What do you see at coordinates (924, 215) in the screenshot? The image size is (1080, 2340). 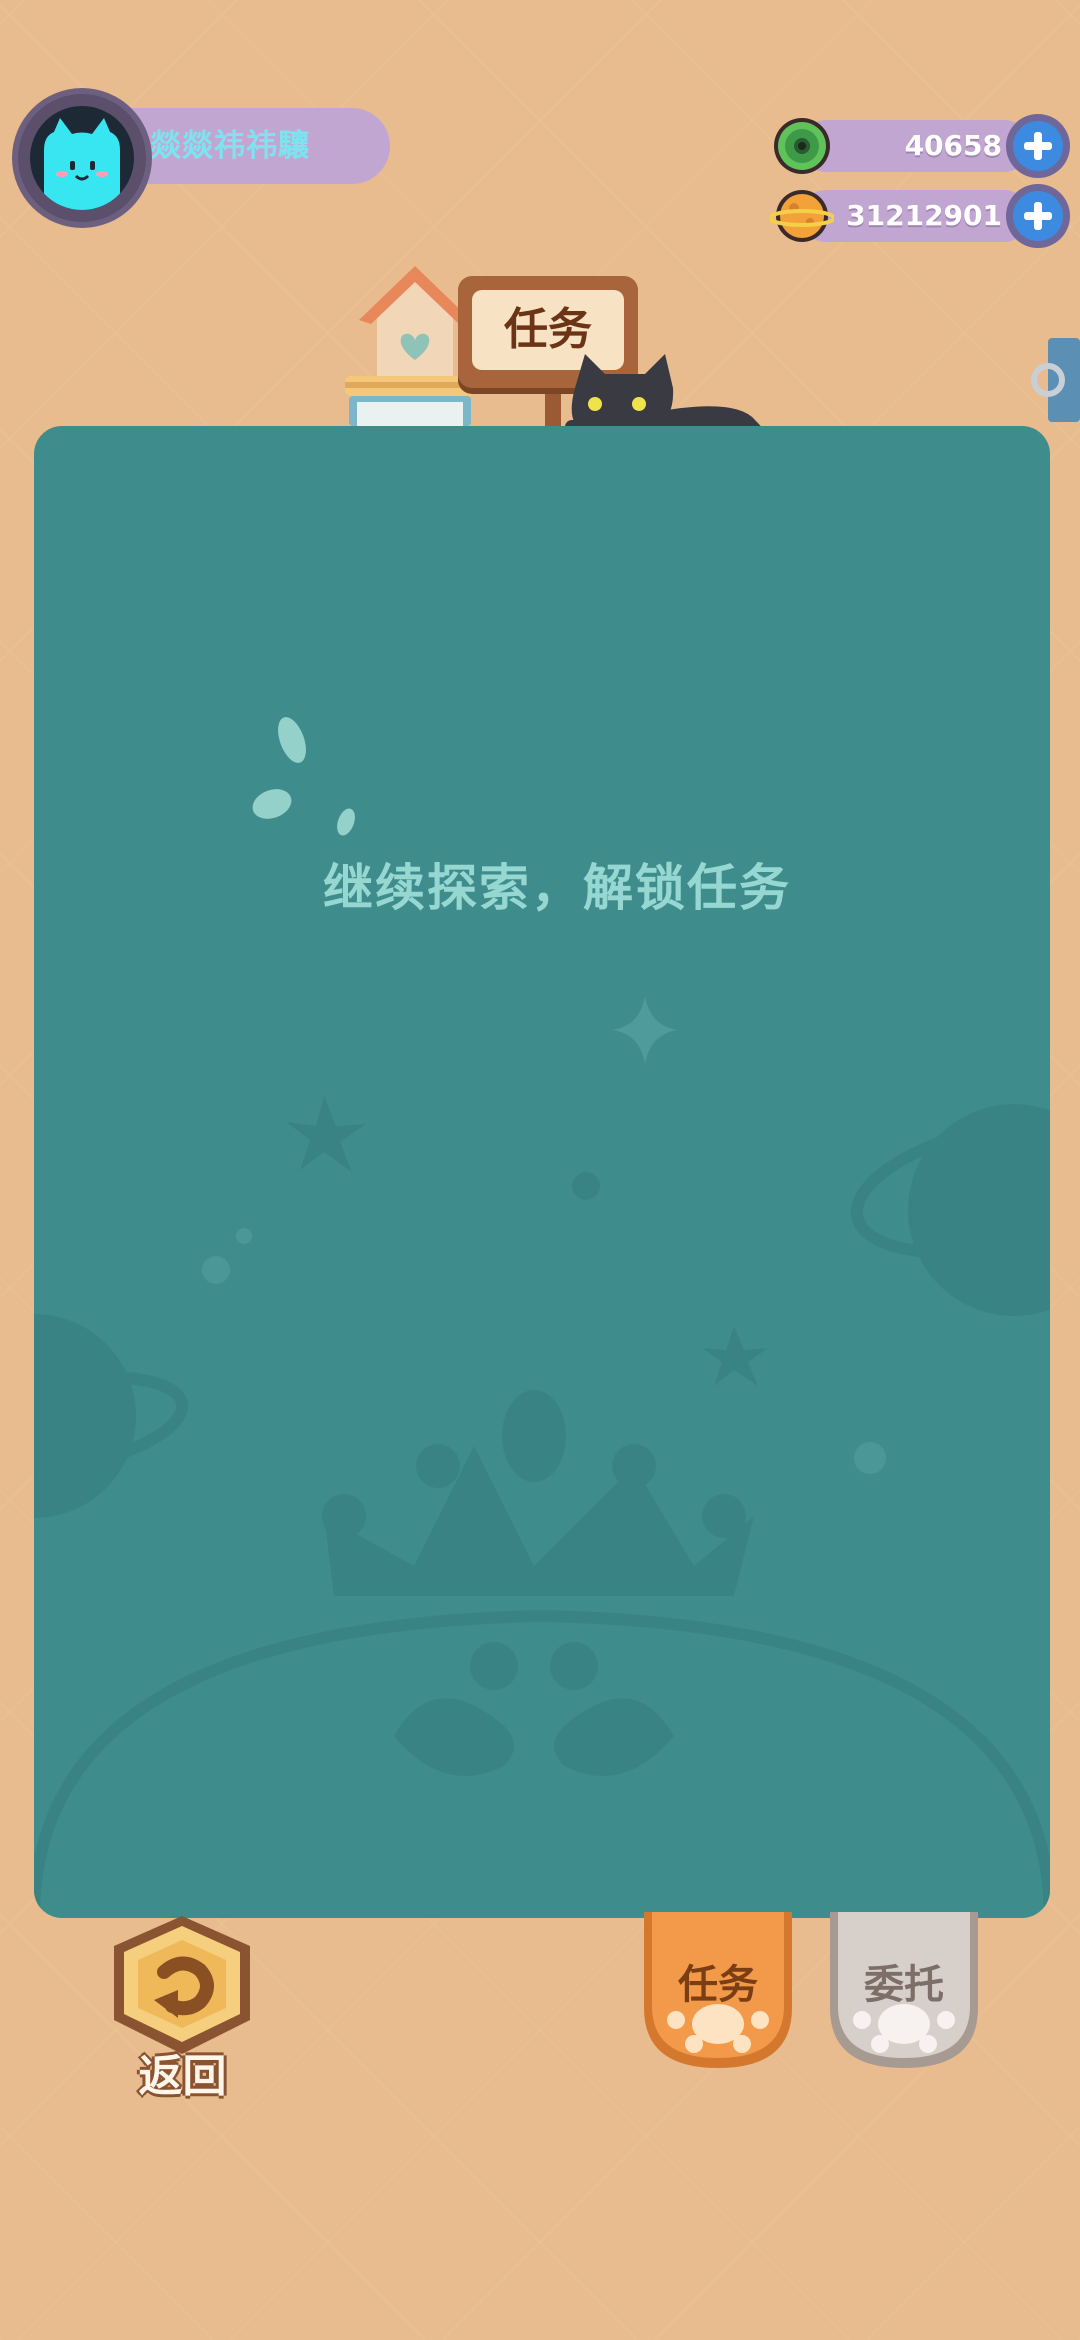 I see `planet-coin-value: 31212901` at bounding box center [924, 215].